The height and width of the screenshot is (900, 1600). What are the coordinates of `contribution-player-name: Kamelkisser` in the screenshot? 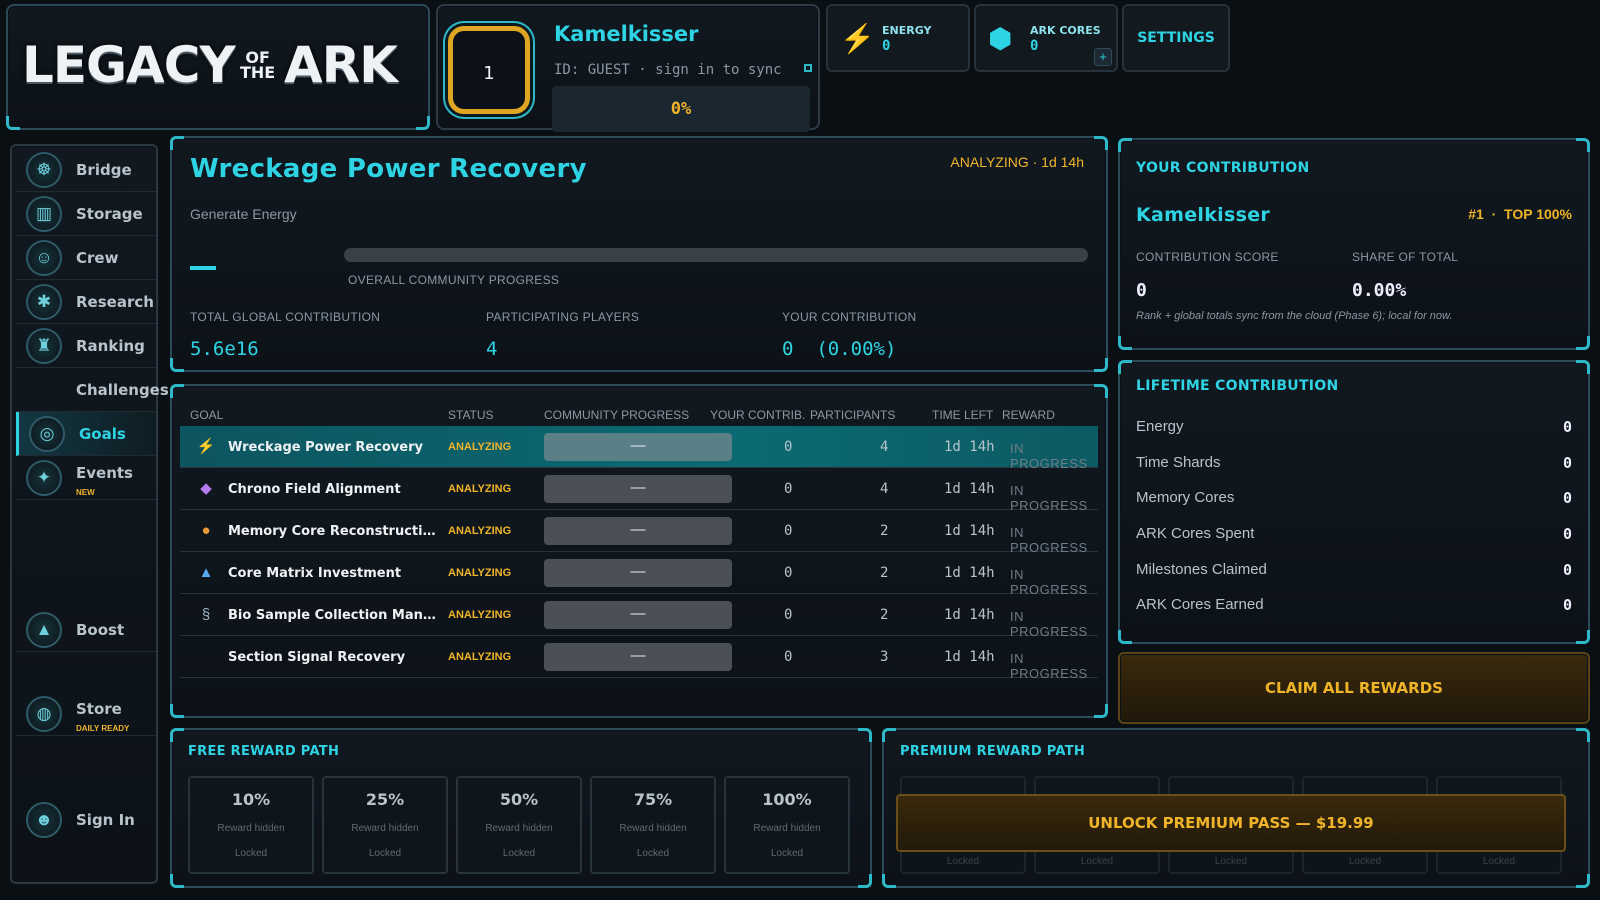 It's located at (1203, 215).